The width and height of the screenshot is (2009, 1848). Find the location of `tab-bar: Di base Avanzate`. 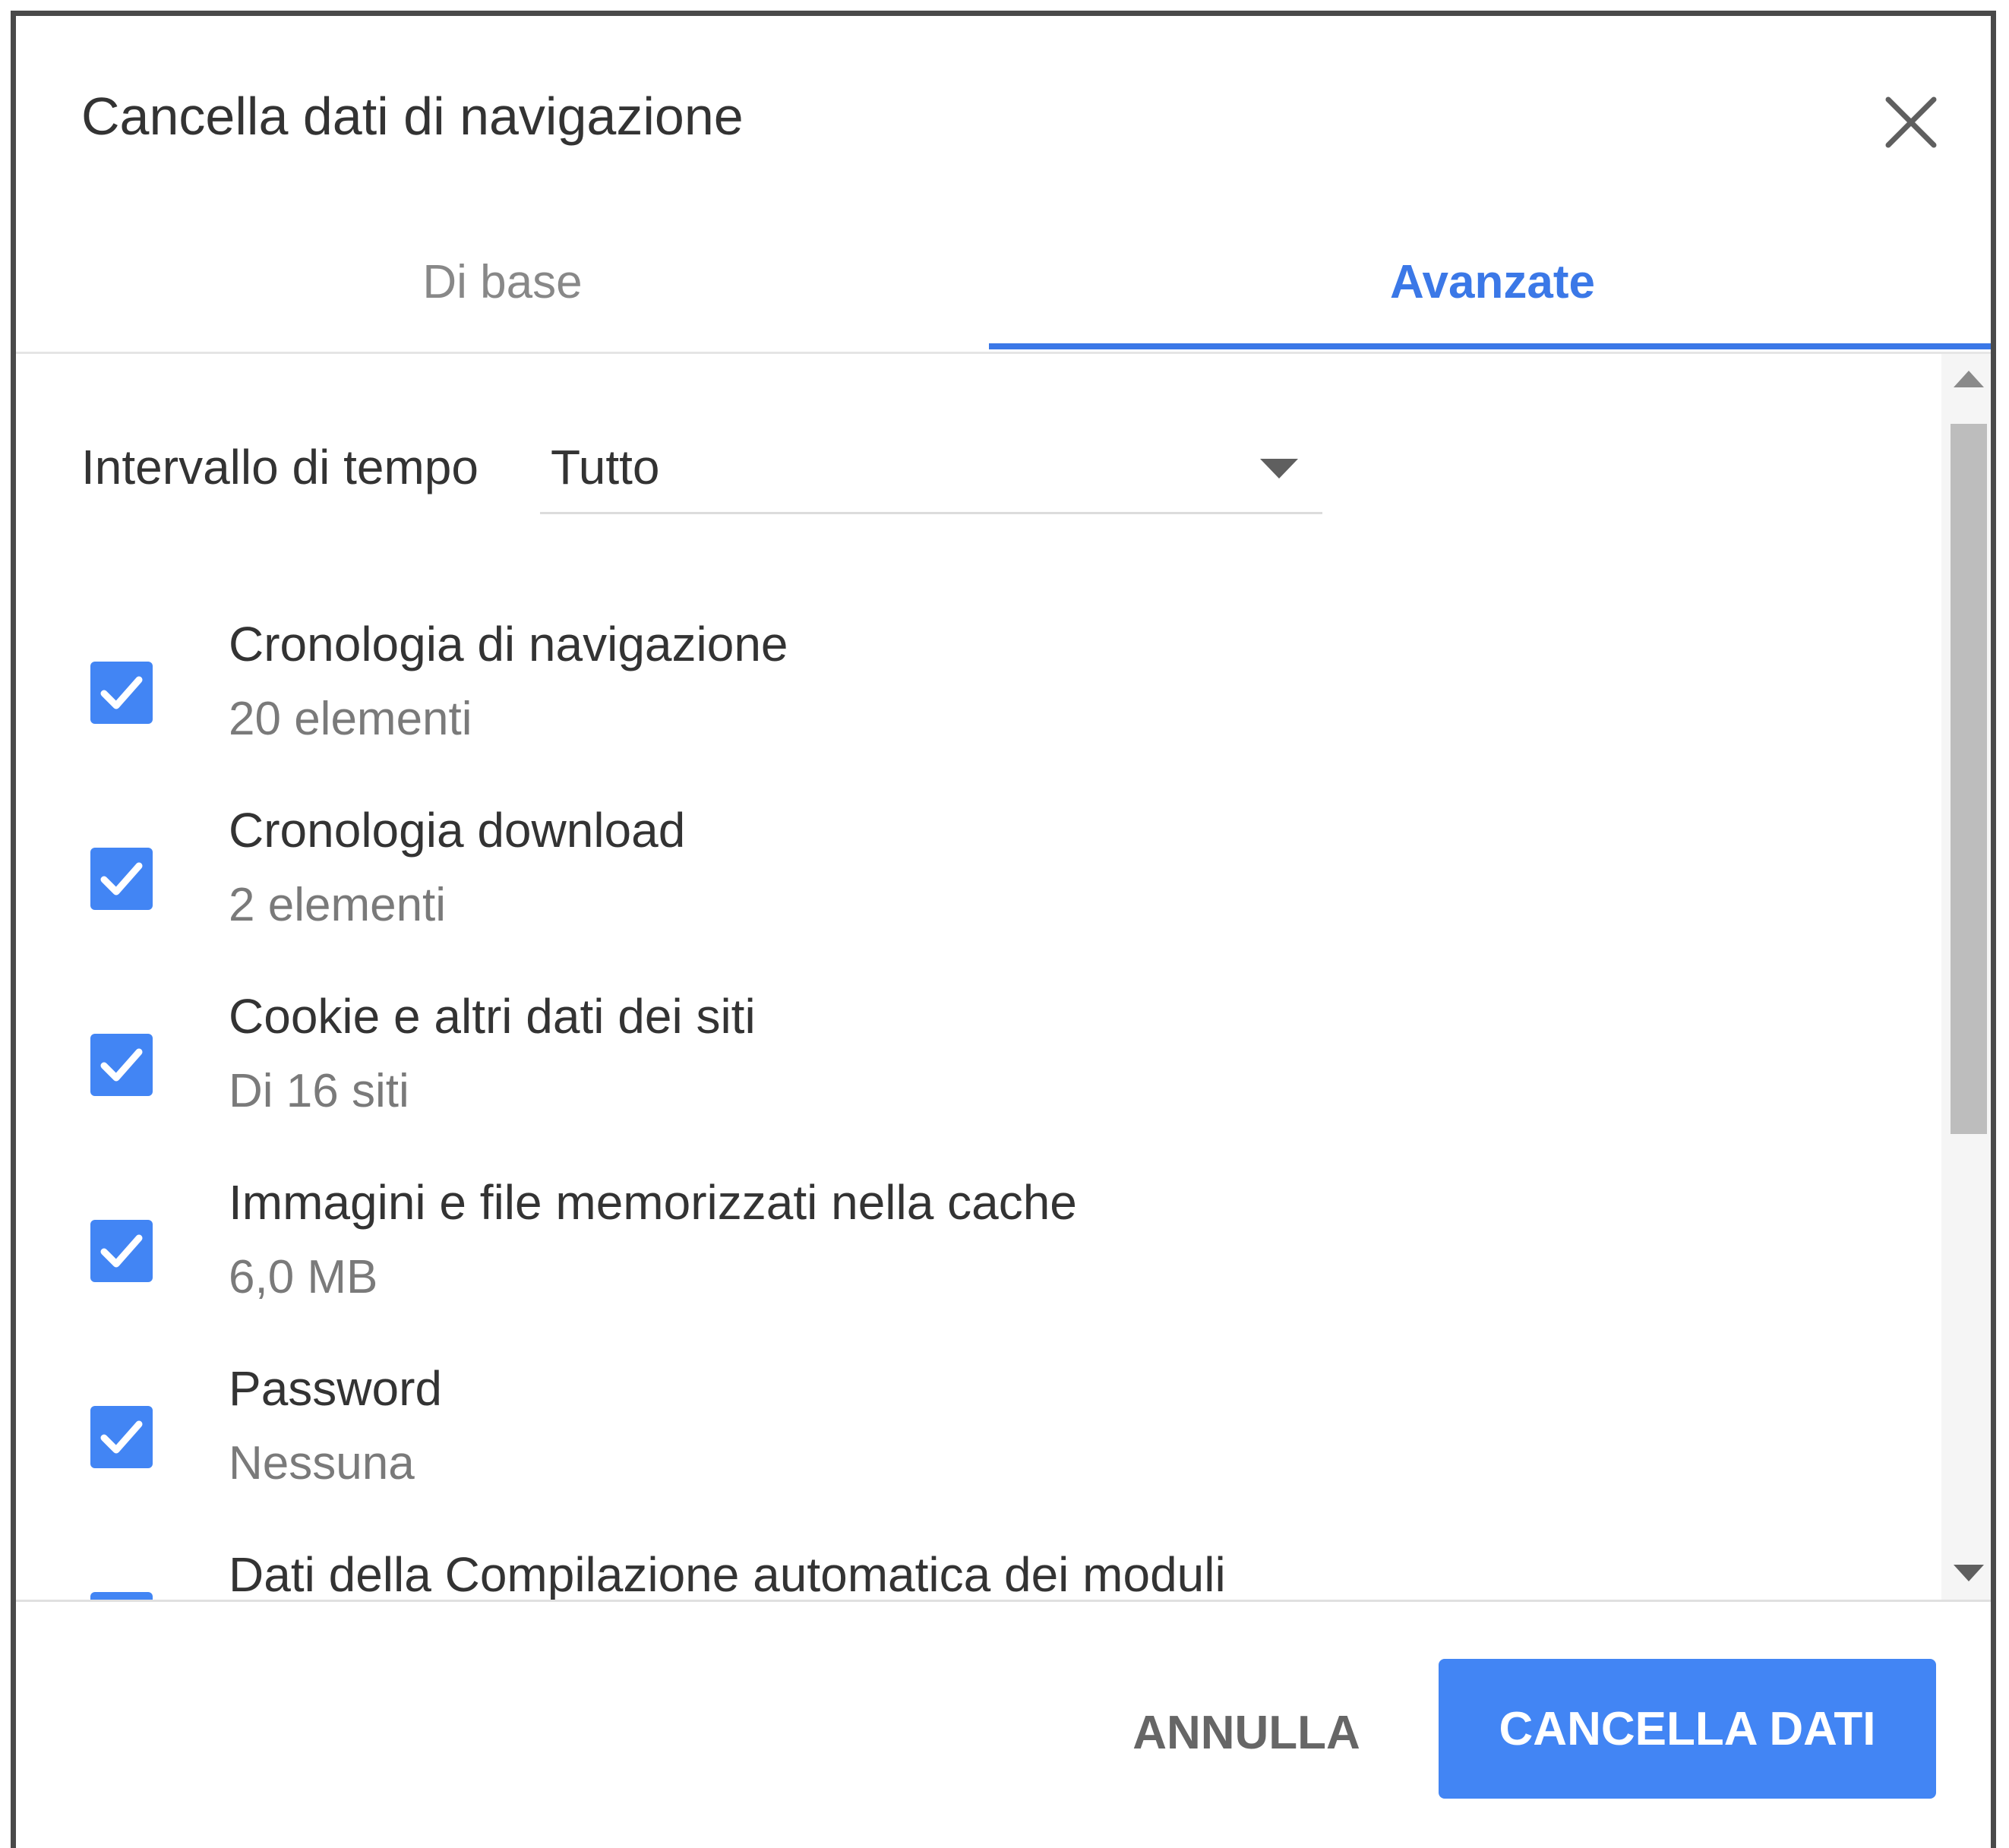

tab-bar: Di base Avanzate is located at coordinates (1004, 286).